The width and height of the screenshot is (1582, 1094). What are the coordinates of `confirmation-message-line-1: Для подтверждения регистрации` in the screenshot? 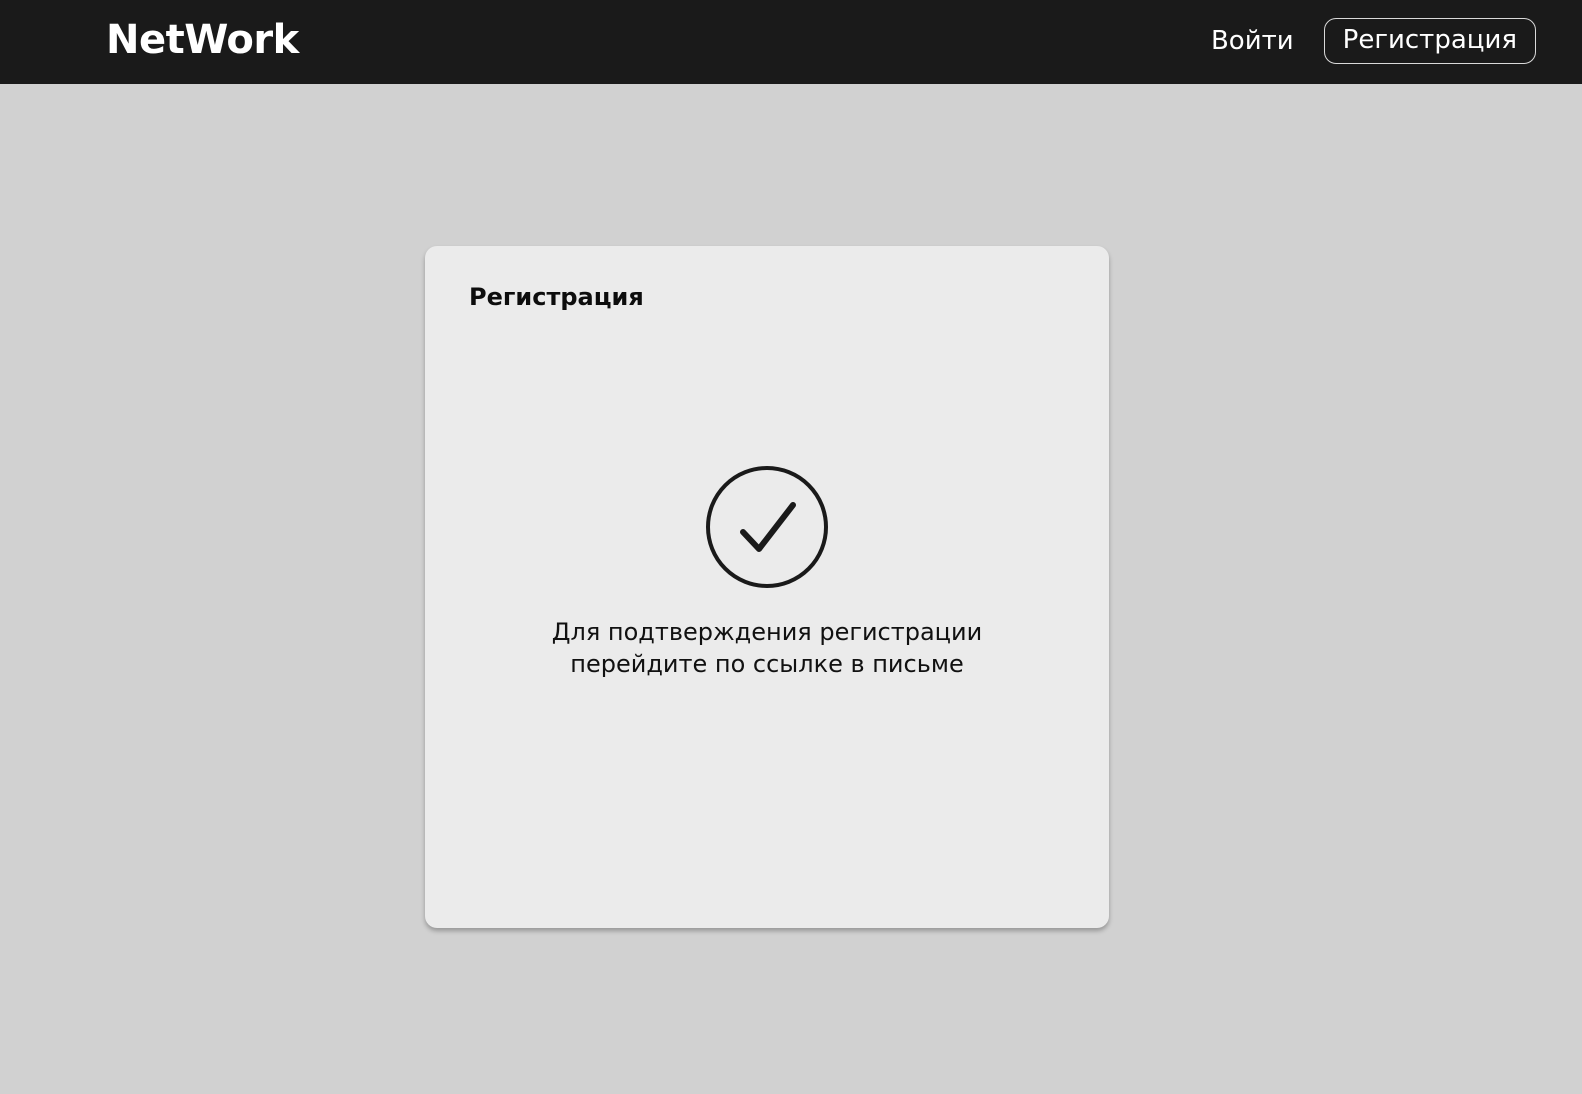 It's located at (767, 632).